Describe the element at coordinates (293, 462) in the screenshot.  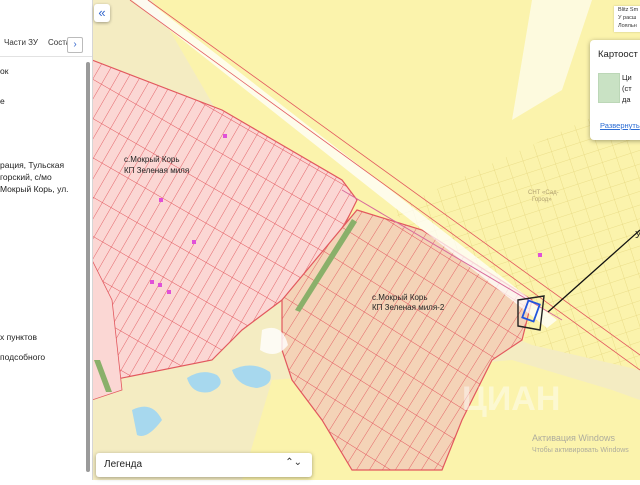
I see `chevron-updown-icon: ⌃⌄` at that location.